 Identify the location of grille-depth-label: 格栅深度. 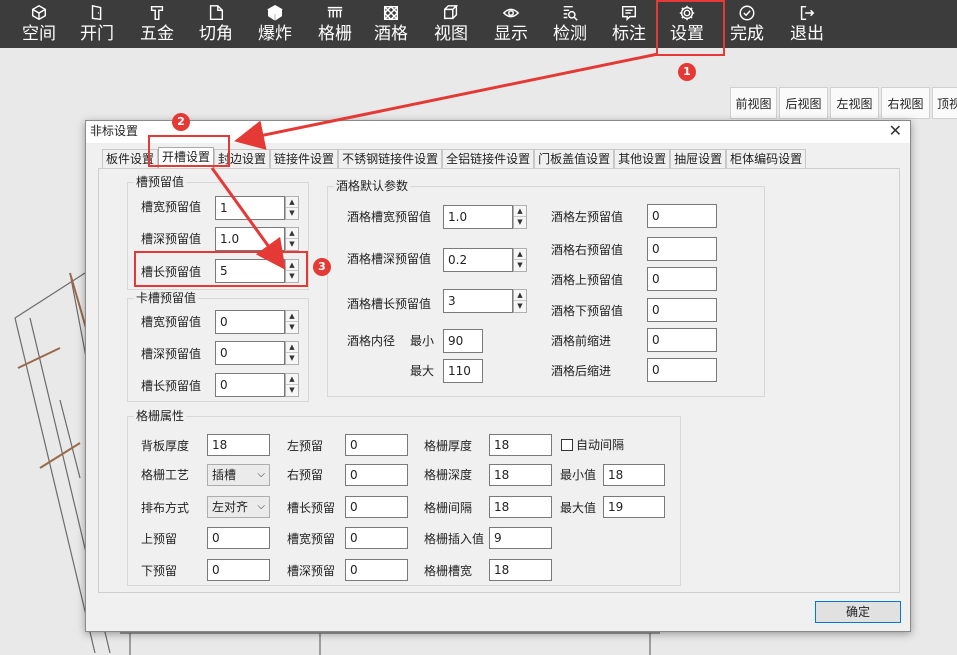
(448, 475).